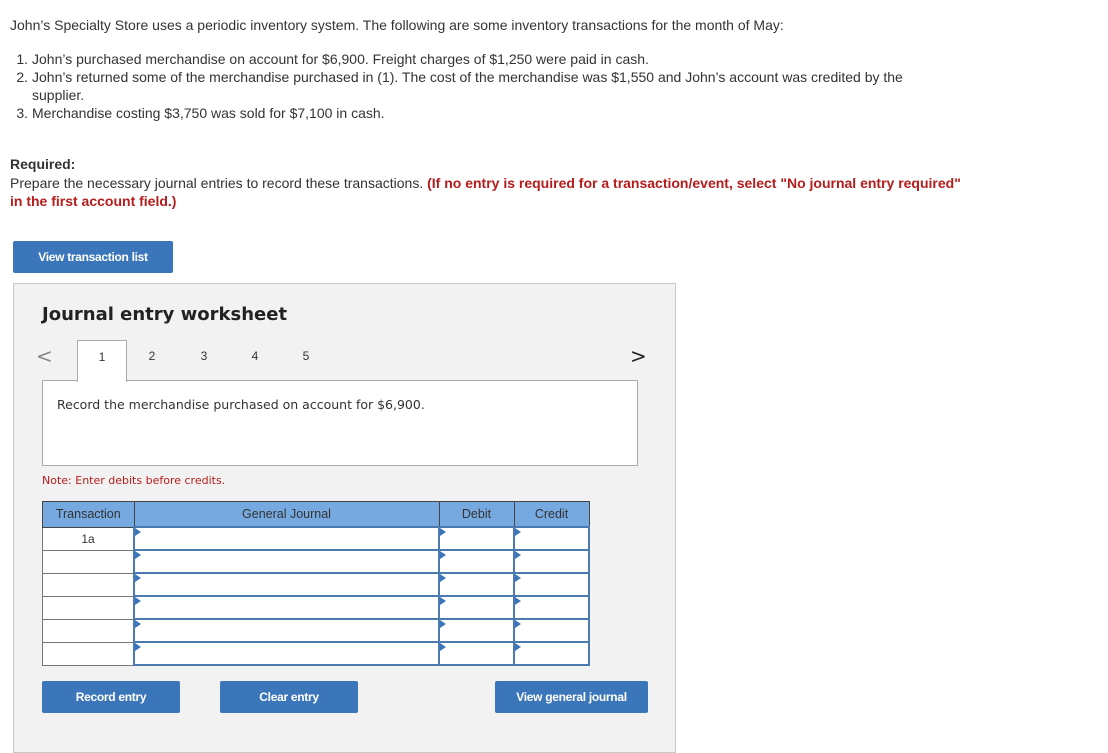 The height and width of the screenshot is (753, 1108). I want to click on record-entry-button: Record entry, so click(111, 697).